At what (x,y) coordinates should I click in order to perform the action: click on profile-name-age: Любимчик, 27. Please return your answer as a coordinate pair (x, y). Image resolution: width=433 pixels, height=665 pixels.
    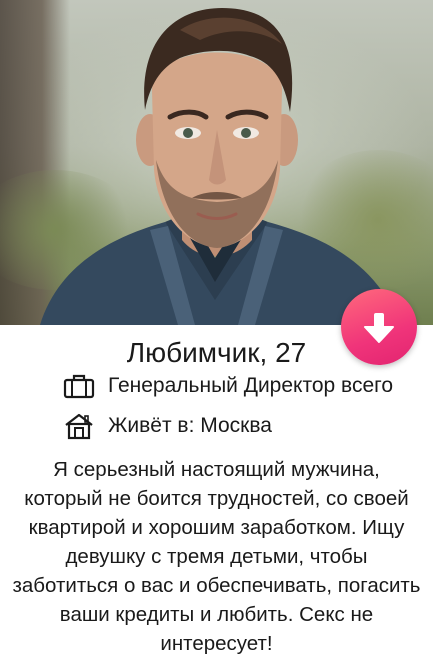
    Looking at the image, I should click on (216, 352).